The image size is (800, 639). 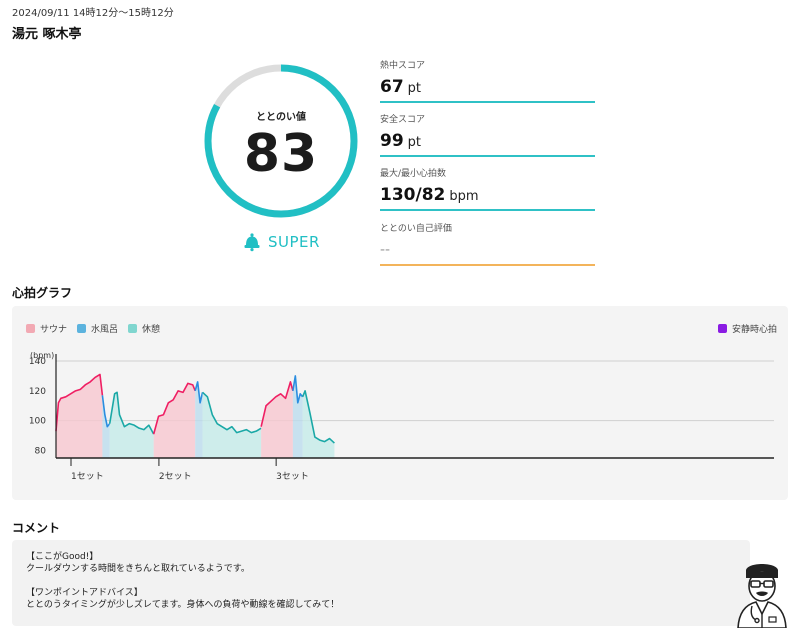 What do you see at coordinates (487, 143) in the screenshot?
I see `metric-value: 99 pt` at bounding box center [487, 143].